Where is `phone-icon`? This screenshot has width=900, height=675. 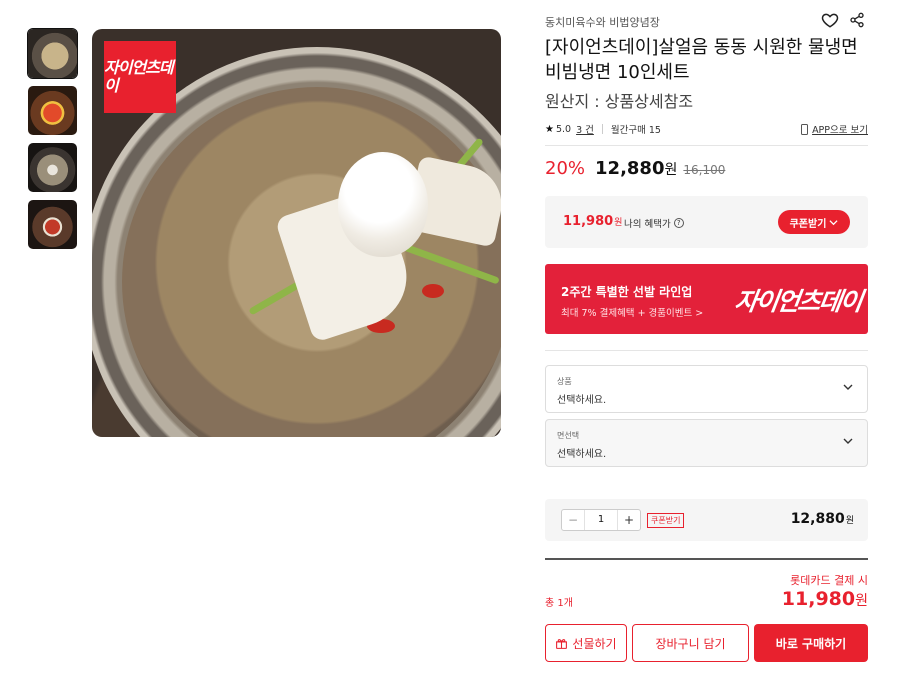
phone-icon is located at coordinates (805, 129).